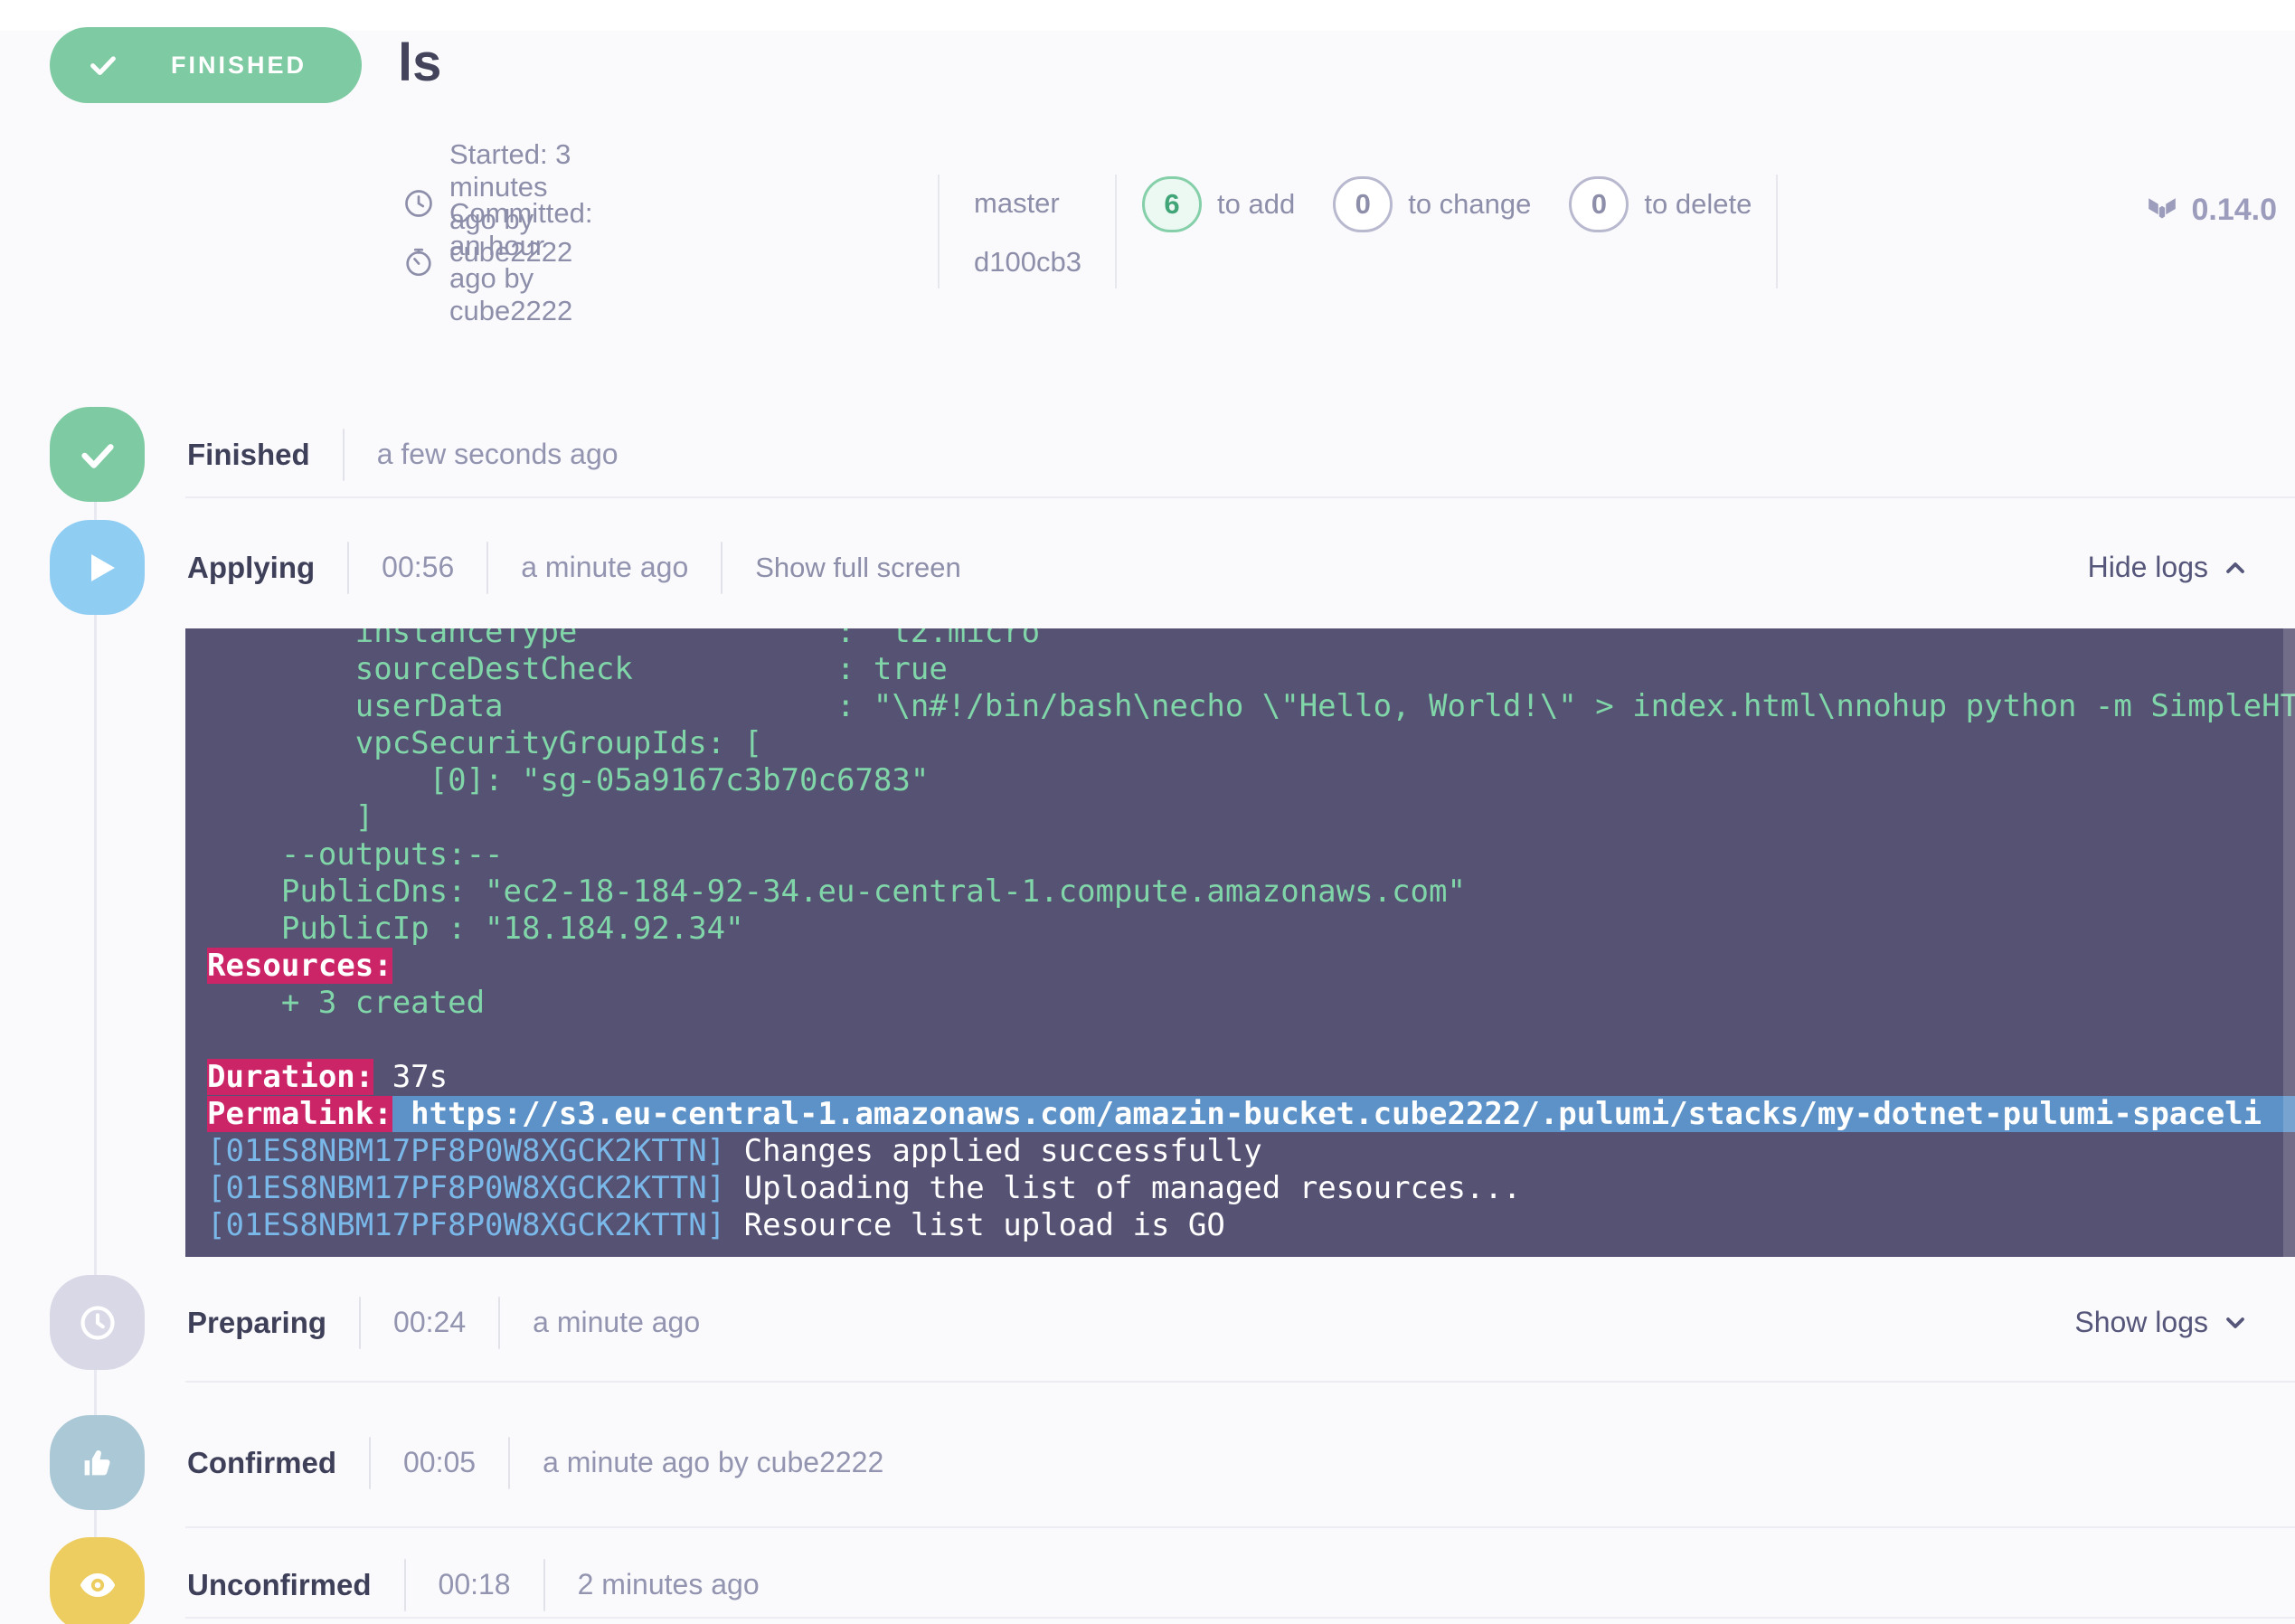  What do you see at coordinates (2141, 1322) in the screenshot?
I see `show-logs-label: Show logs` at bounding box center [2141, 1322].